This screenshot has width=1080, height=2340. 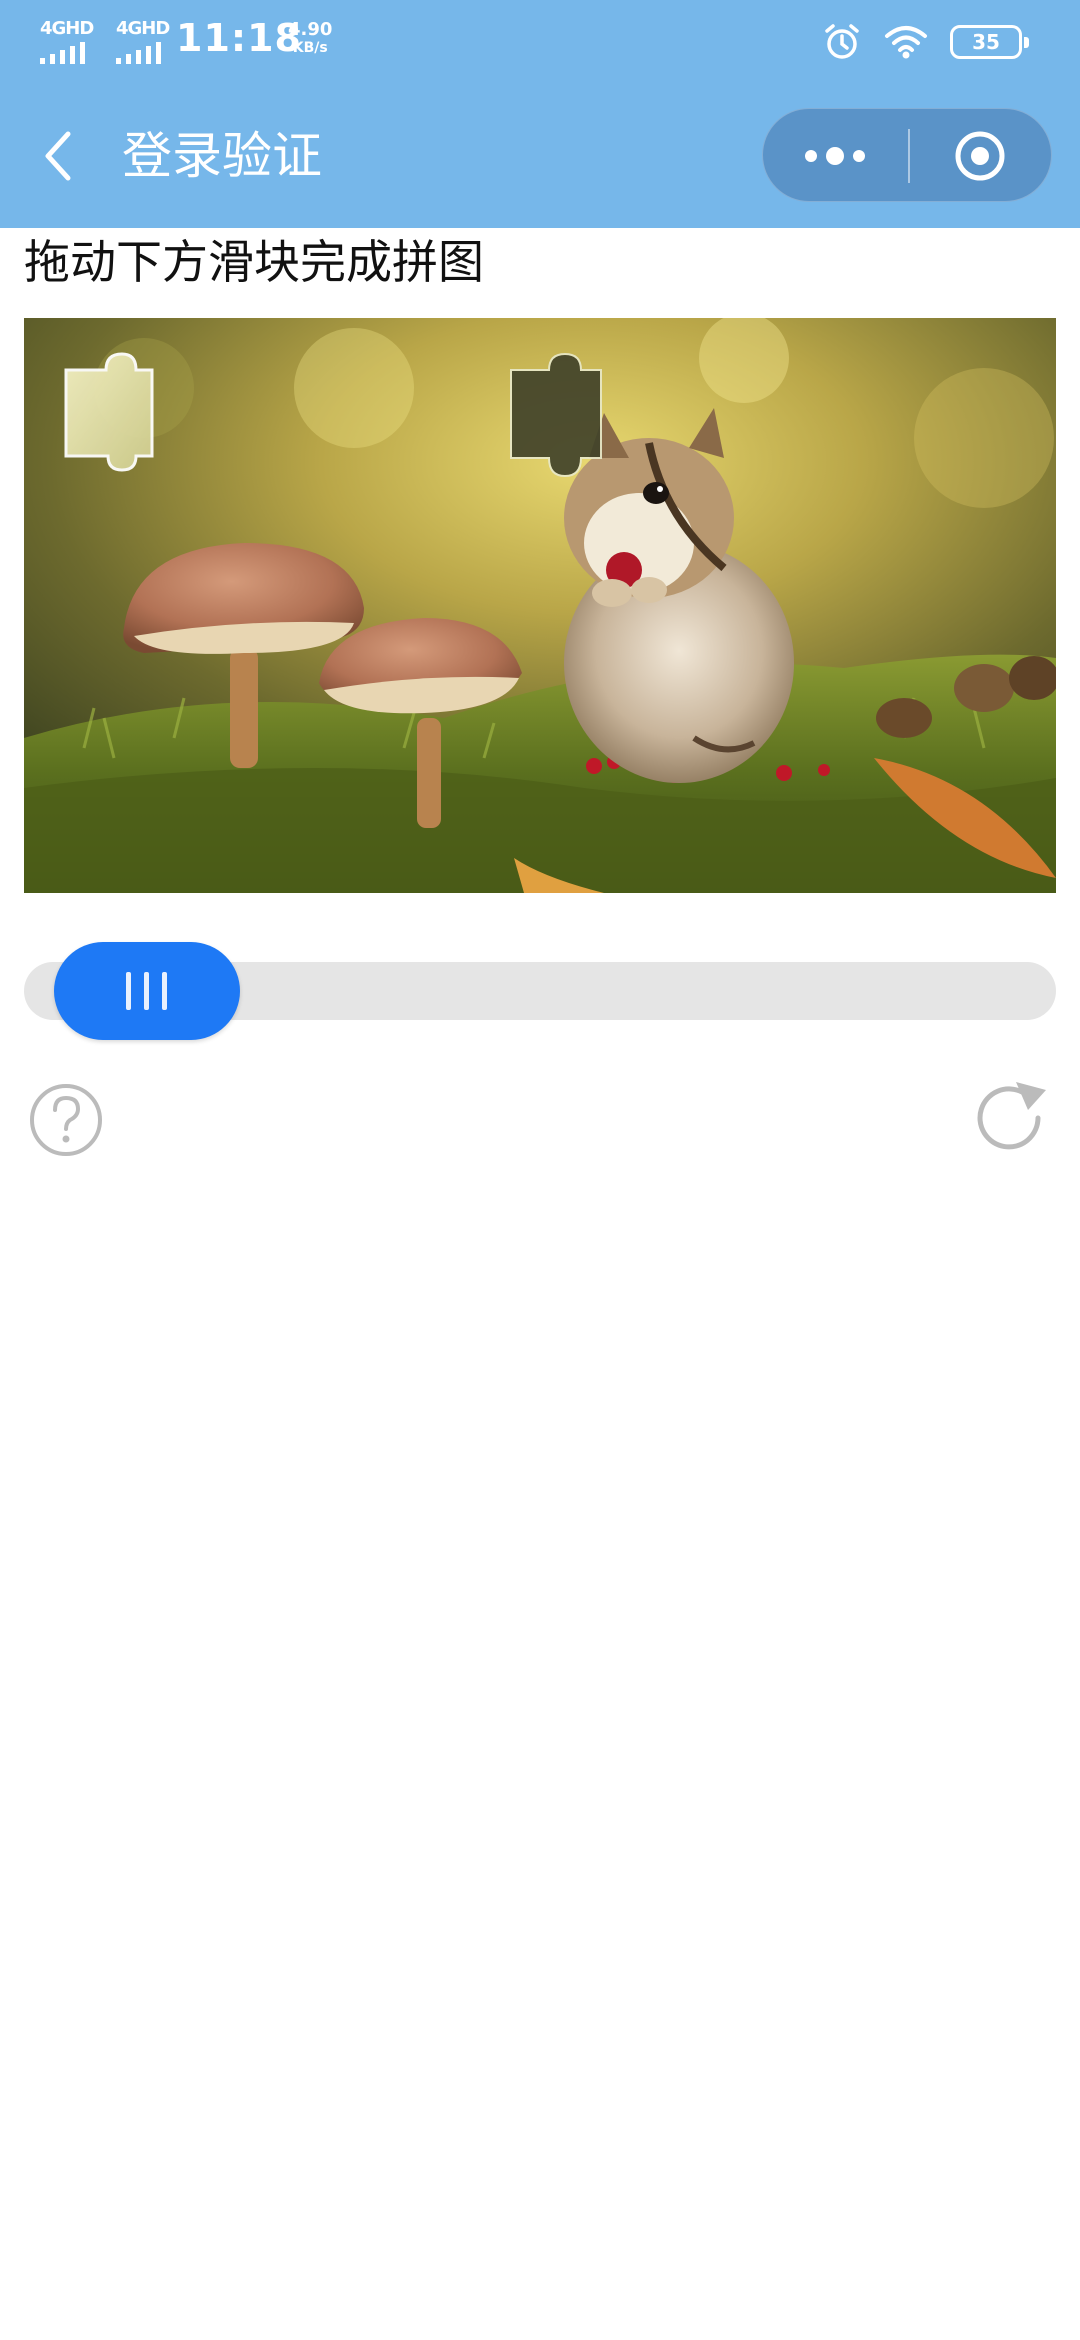 I want to click on target-close-icon, so click(x=980, y=156).